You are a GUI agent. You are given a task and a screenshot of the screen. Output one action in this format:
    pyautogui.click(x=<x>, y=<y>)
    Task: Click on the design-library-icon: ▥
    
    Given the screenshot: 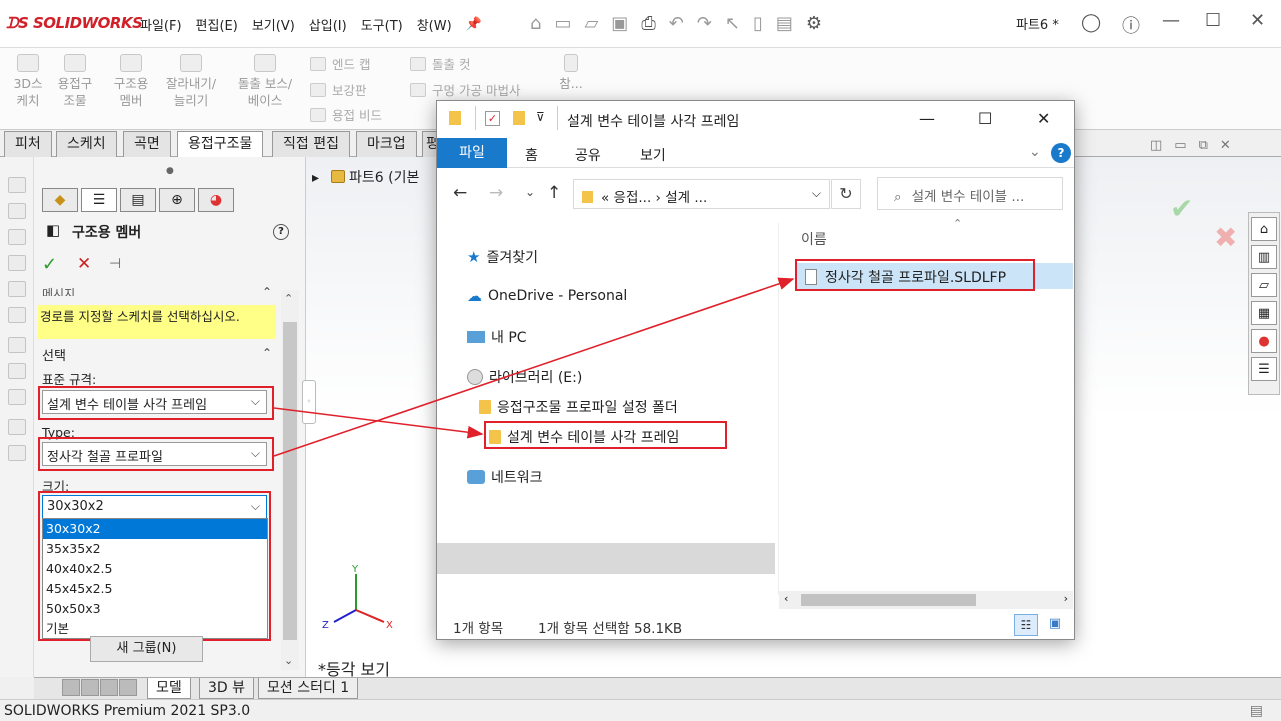 What is the action you would take?
    pyautogui.click(x=1264, y=257)
    